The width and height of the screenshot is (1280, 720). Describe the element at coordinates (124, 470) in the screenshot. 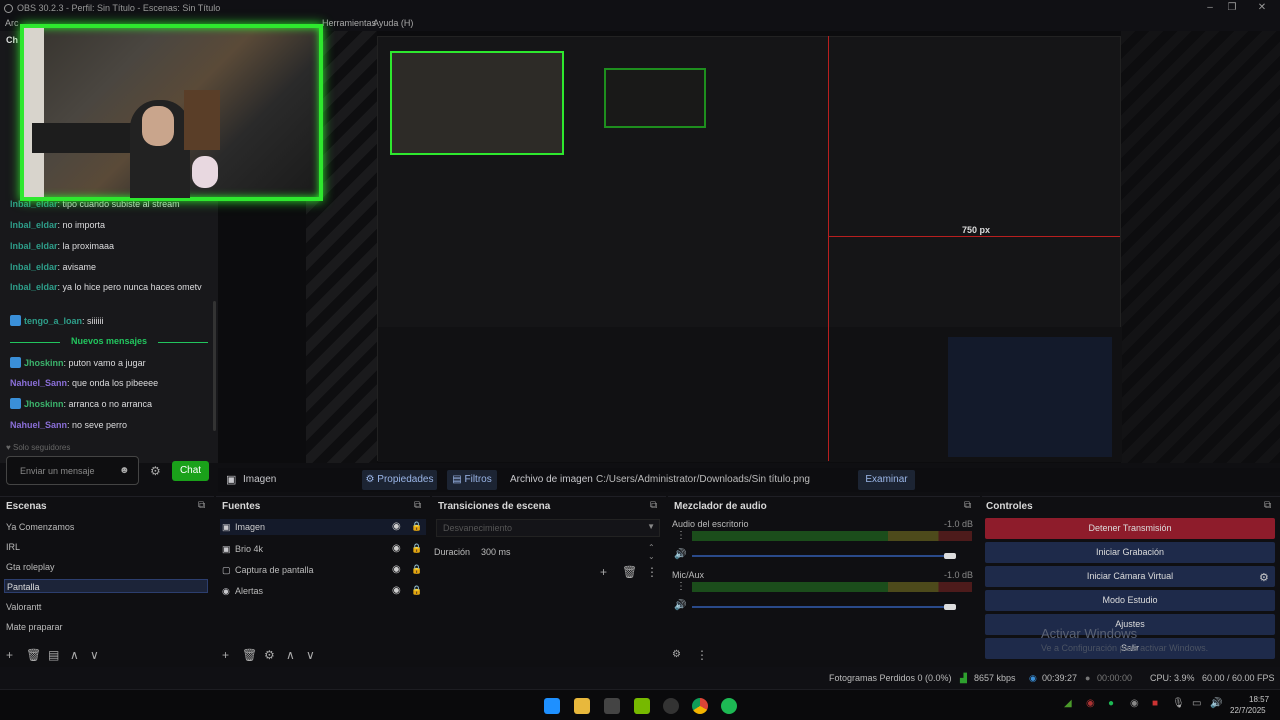

I see `emote-icon: ☻` at that location.